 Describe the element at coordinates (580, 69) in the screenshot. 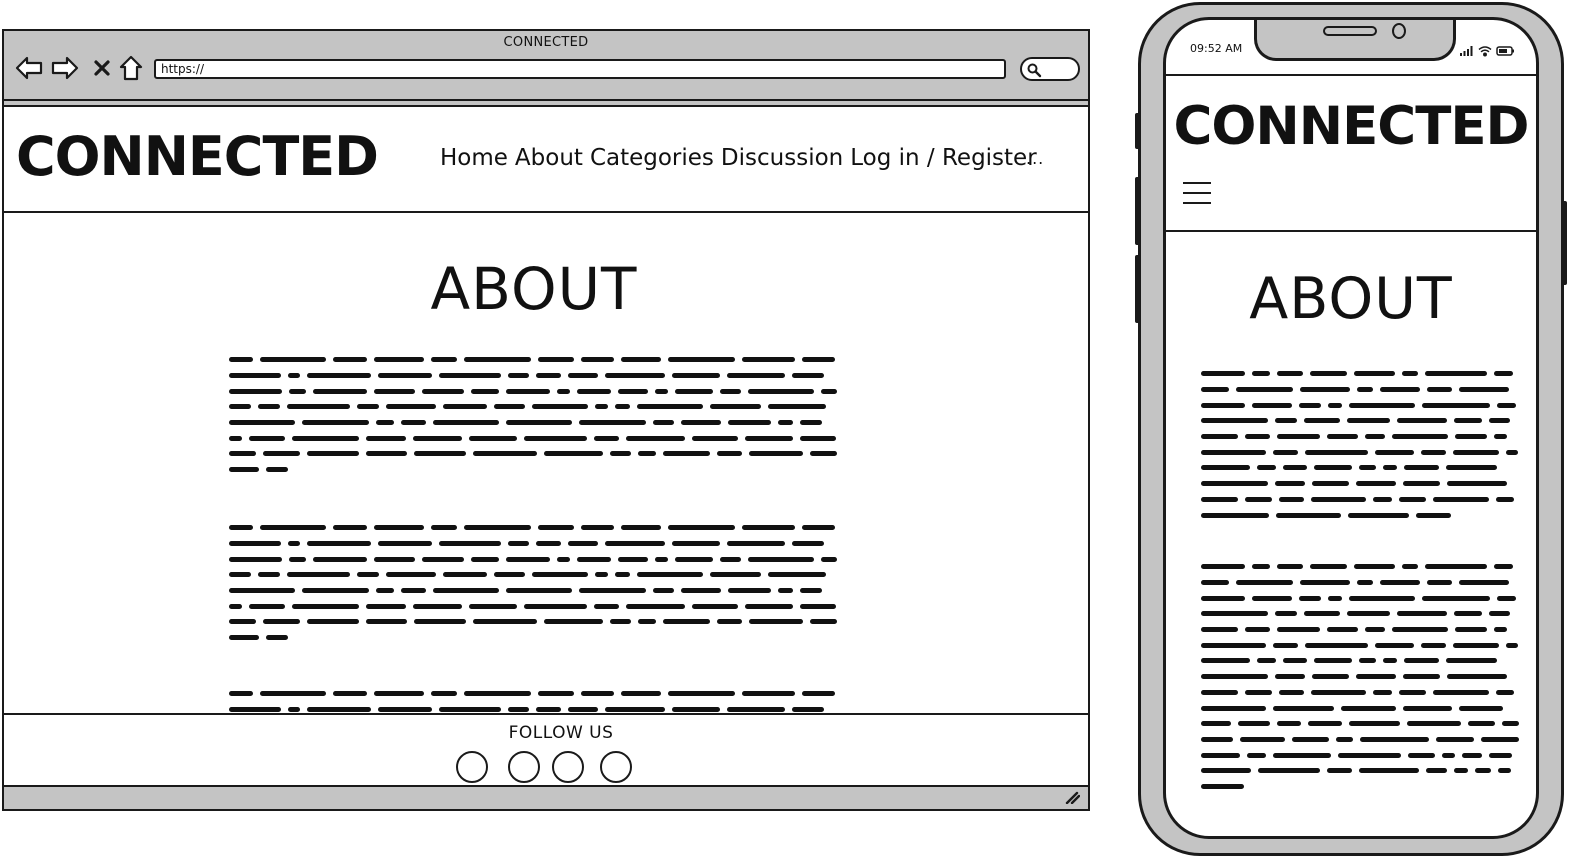

I see `url-input: https://` at that location.